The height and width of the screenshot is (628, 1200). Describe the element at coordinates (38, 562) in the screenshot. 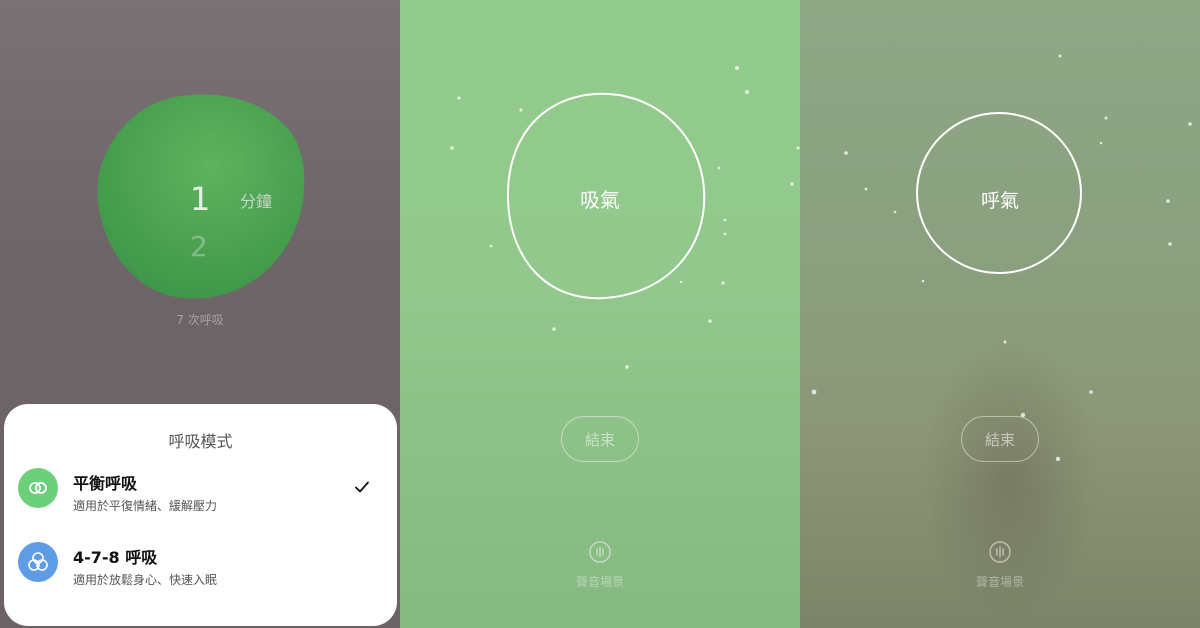

I see `overlapping-circles-icon` at that location.